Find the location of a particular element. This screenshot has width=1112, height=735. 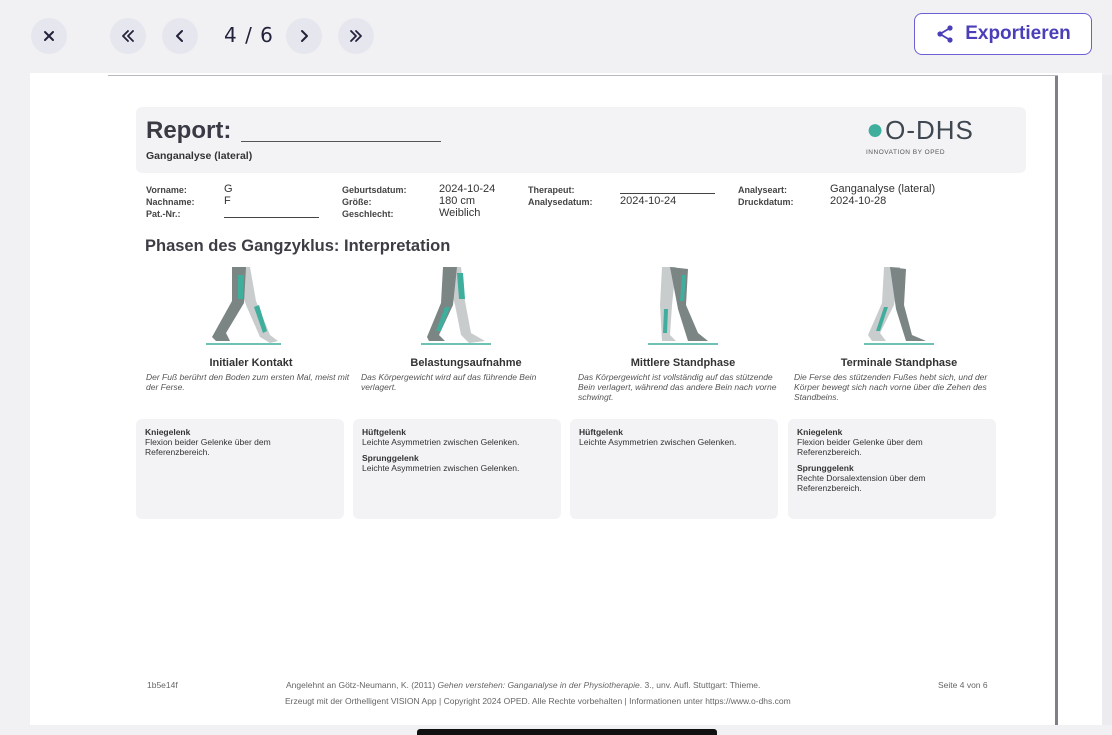

odhs-logo: ●O-DHS INNOVATION BY OPED is located at coordinates (931, 140).